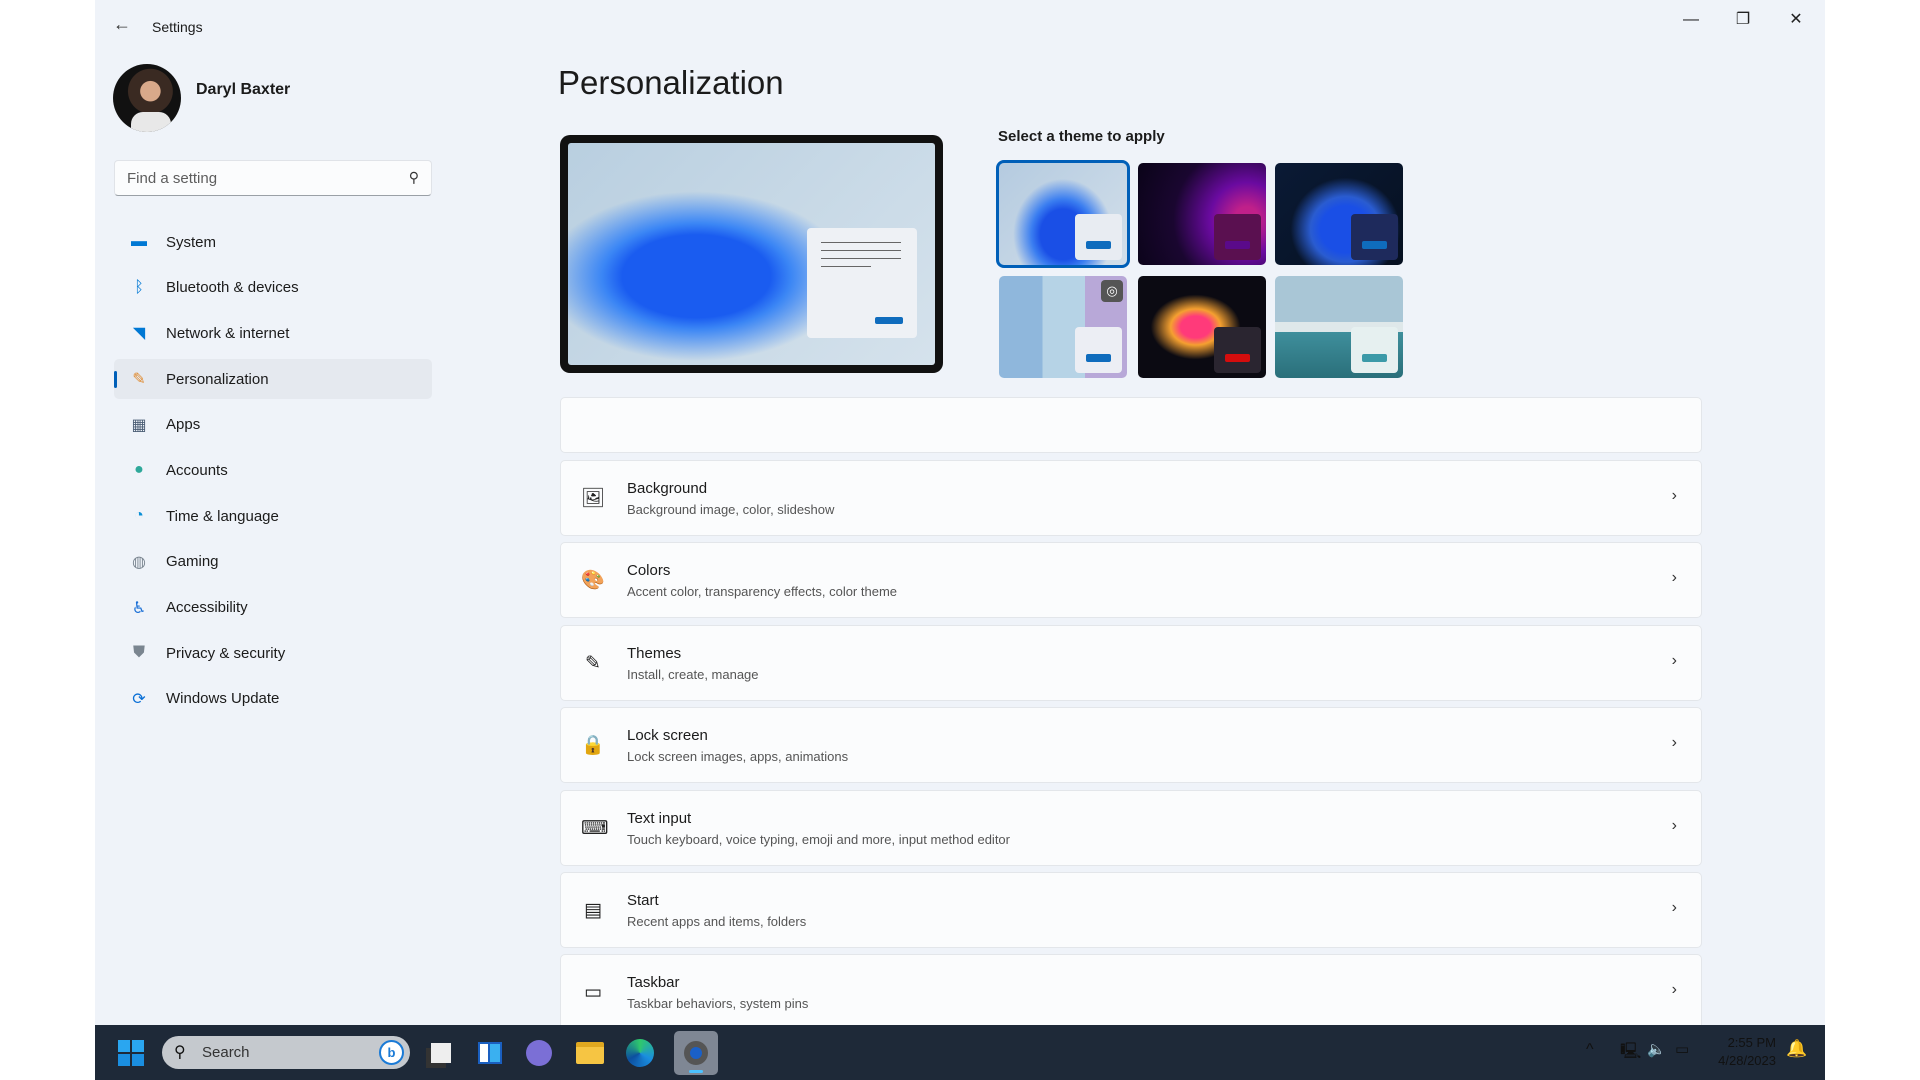 The width and height of the screenshot is (1920, 1080). What do you see at coordinates (183, 425) in the screenshot?
I see `sidebar-item-label: Apps` at bounding box center [183, 425].